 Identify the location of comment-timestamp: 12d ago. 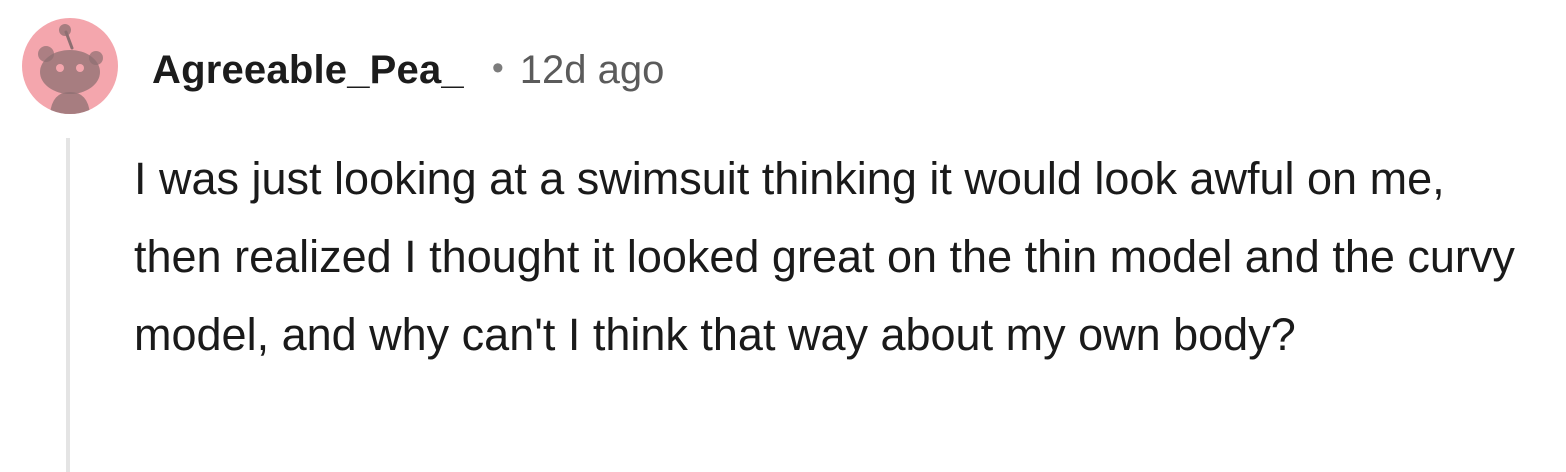
(592, 70).